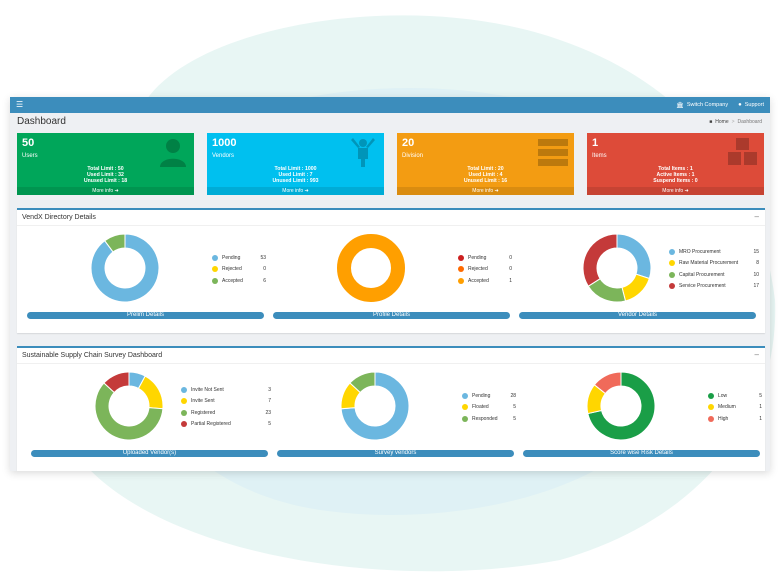  Describe the element at coordinates (714, 264) in the screenshot. I see `legend-item: Raw Material Procurement 8` at that location.